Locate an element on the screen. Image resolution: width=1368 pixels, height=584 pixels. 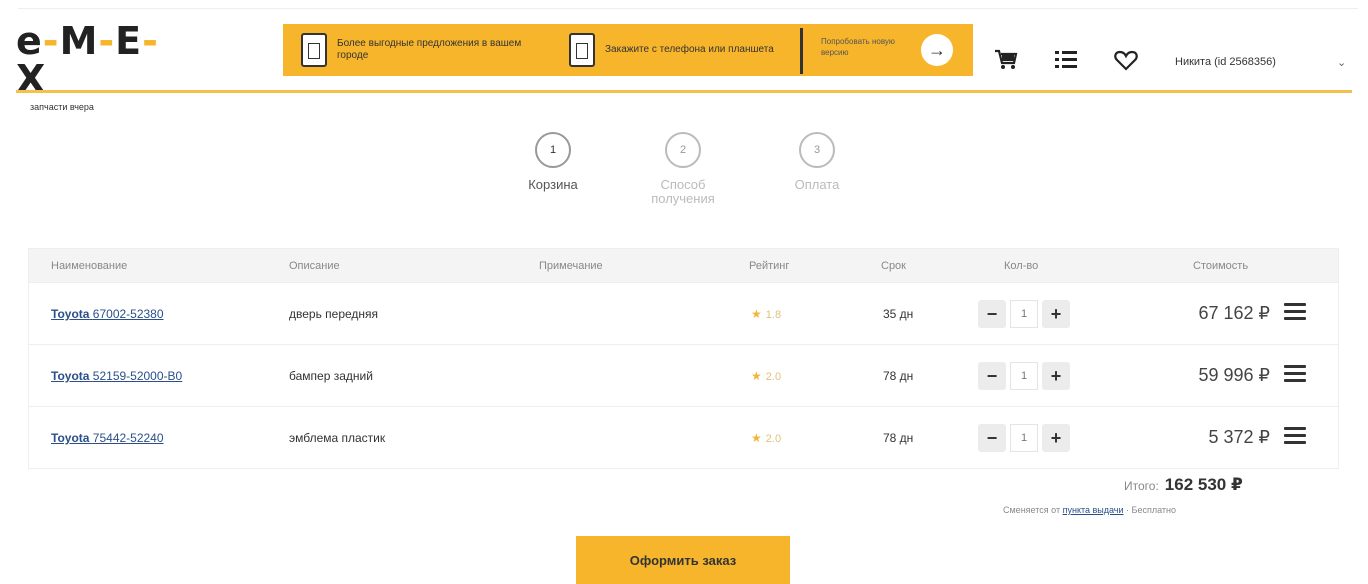
logo: e-M-E-X запчасти вчера is located at coordinates (101, 67).